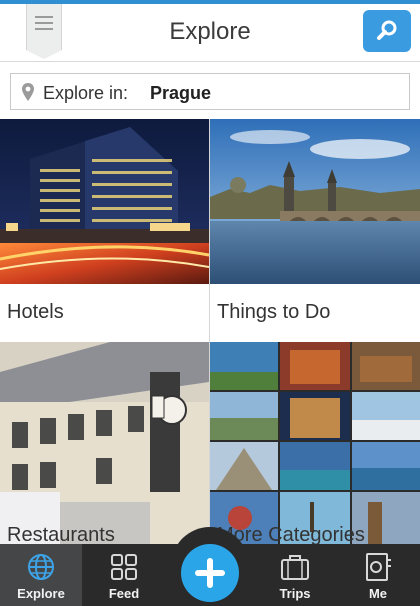  Describe the element at coordinates (28, 92) in the screenshot. I see `map-pin-icon` at that location.